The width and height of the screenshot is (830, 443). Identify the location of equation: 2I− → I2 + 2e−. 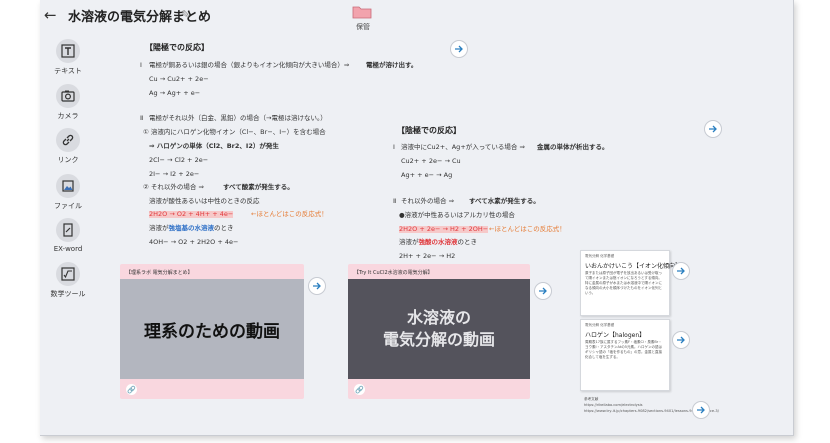
(174, 174).